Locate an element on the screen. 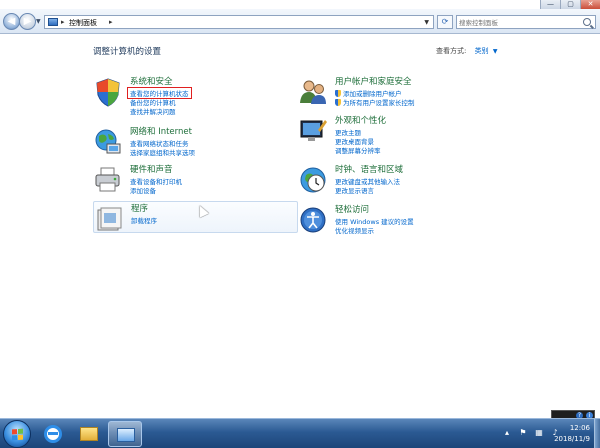 Image resolution: width=600 pixels, height=448 pixels. recent-pages-chevron-down-icon: ▼ is located at coordinates (38, 21).